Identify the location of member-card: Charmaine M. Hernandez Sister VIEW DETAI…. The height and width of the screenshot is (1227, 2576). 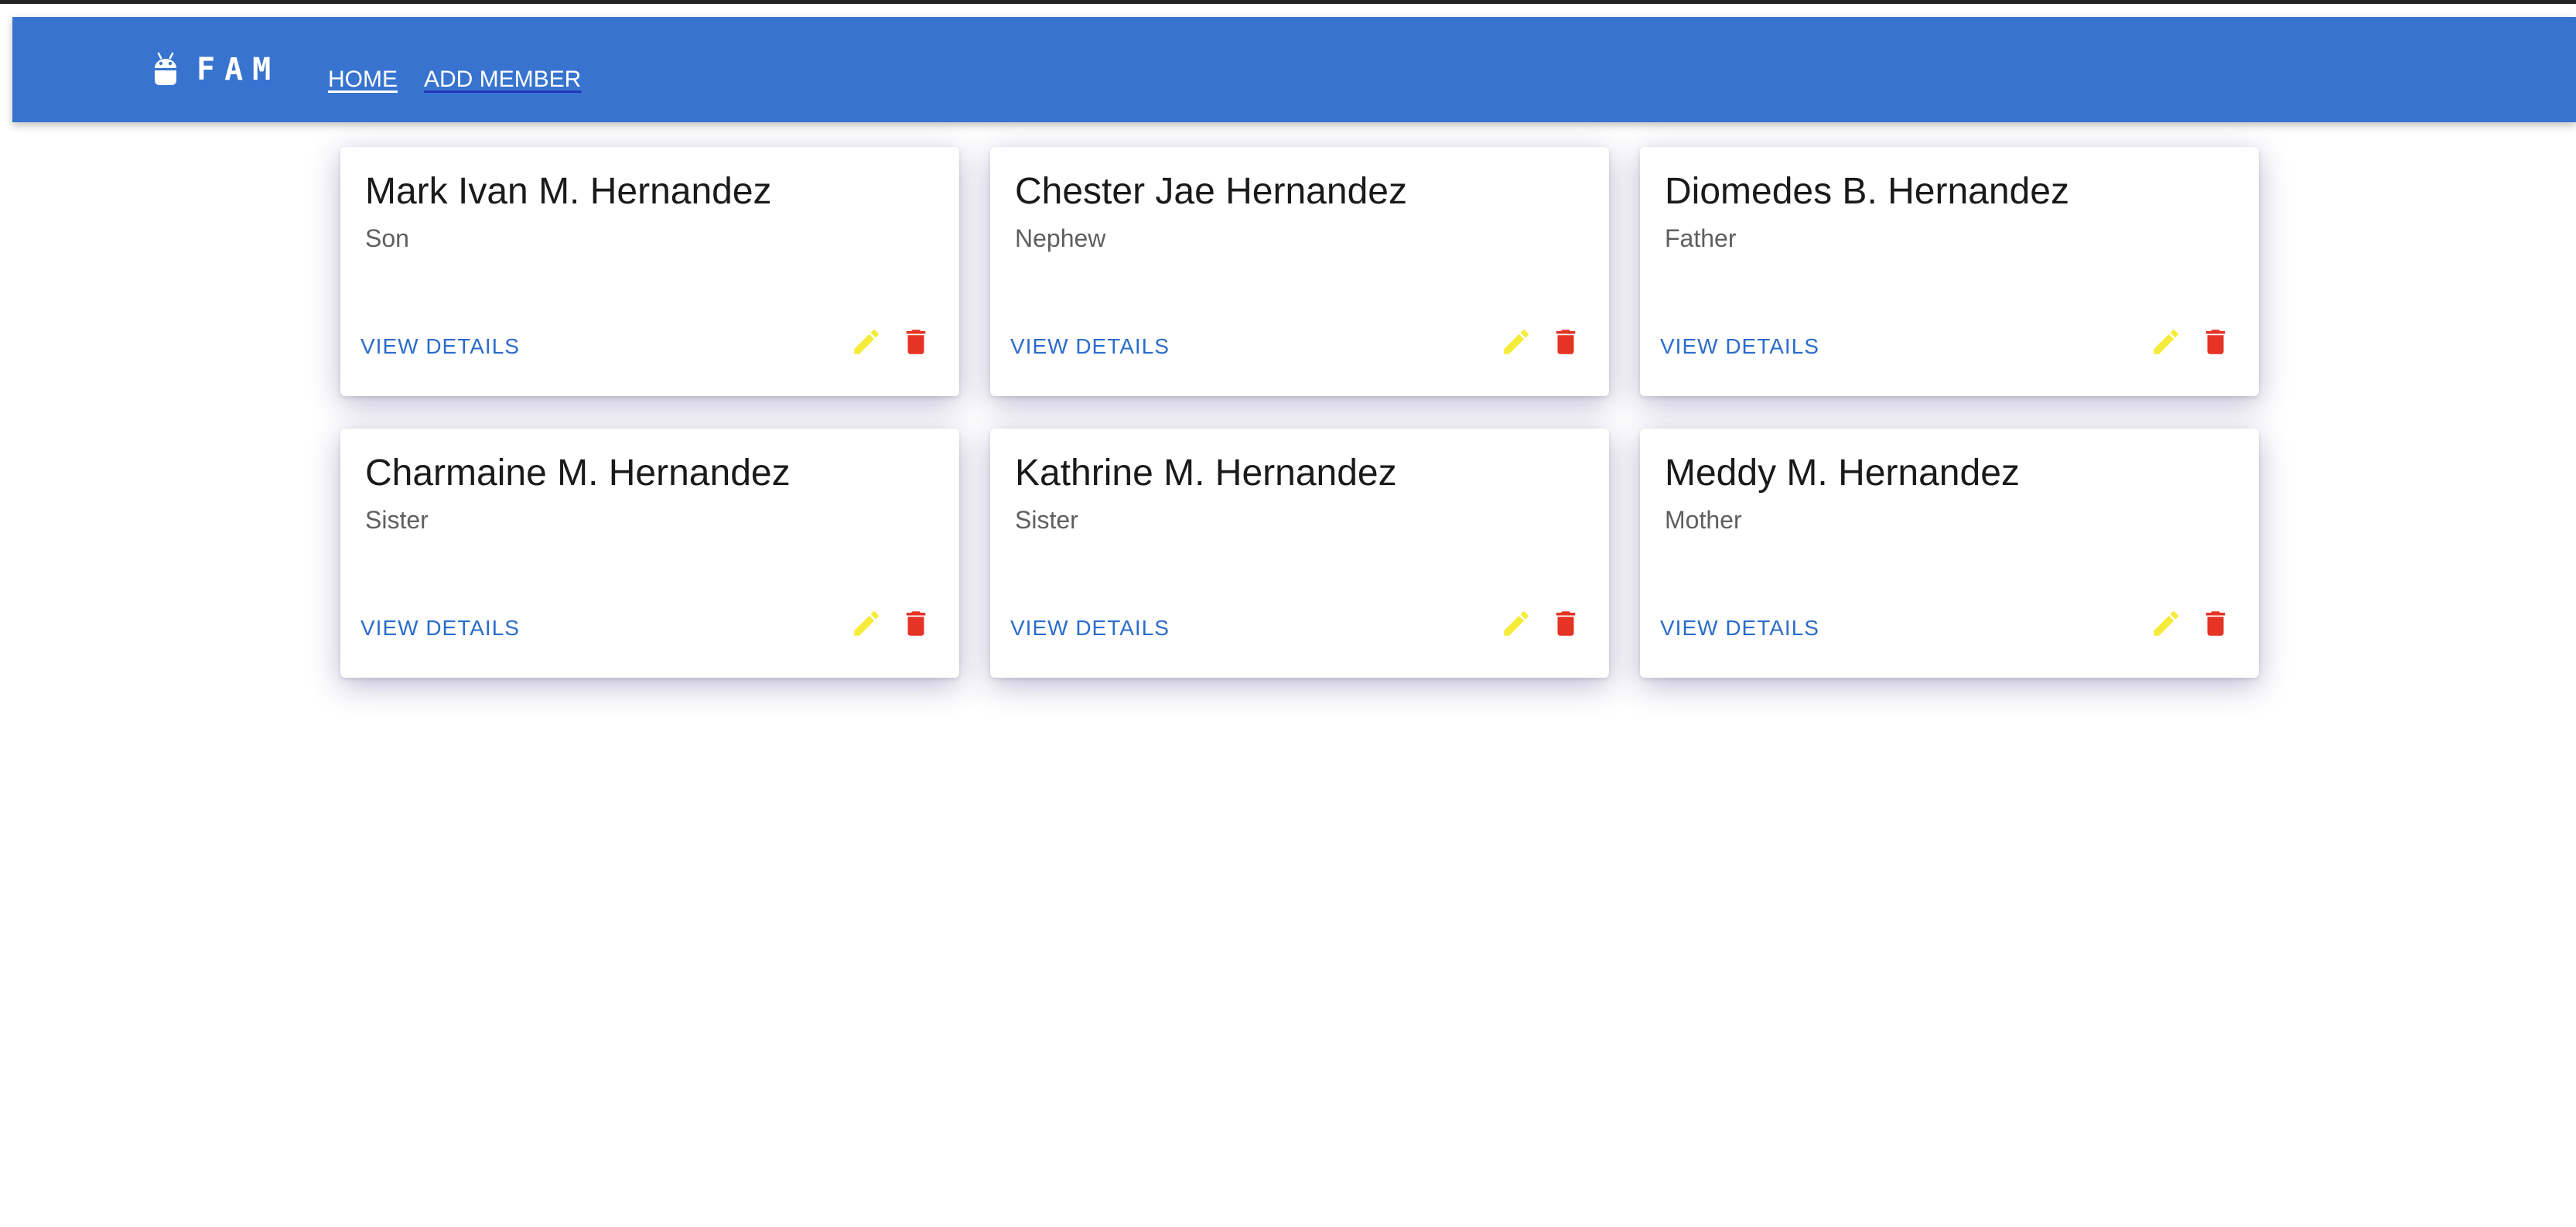
(649, 553).